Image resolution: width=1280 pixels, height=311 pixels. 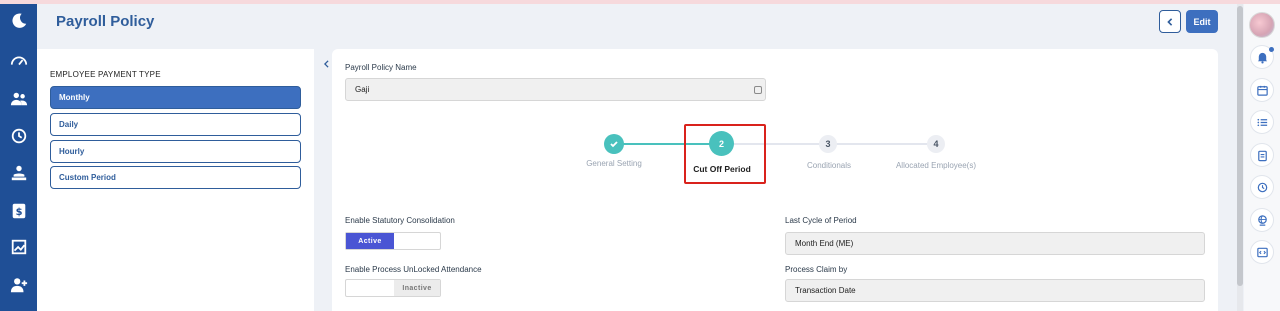 What do you see at coordinates (995, 290) in the screenshot?
I see `process-claim-field: Transaction Date` at bounding box center [995, 290].